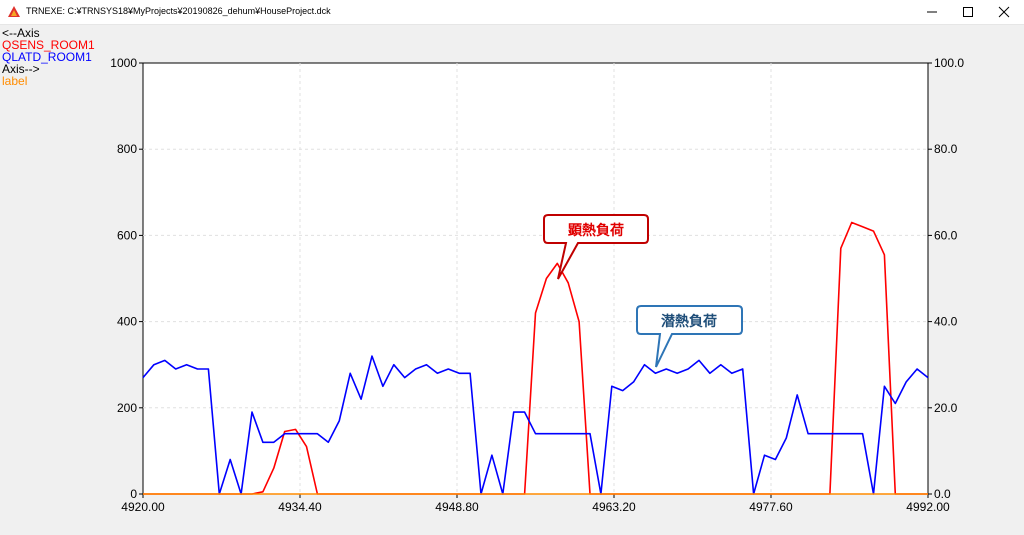  Describe the element at coordinates (949, 63) in the screenshot. I see `right-tick-label: 100.0` at that location.